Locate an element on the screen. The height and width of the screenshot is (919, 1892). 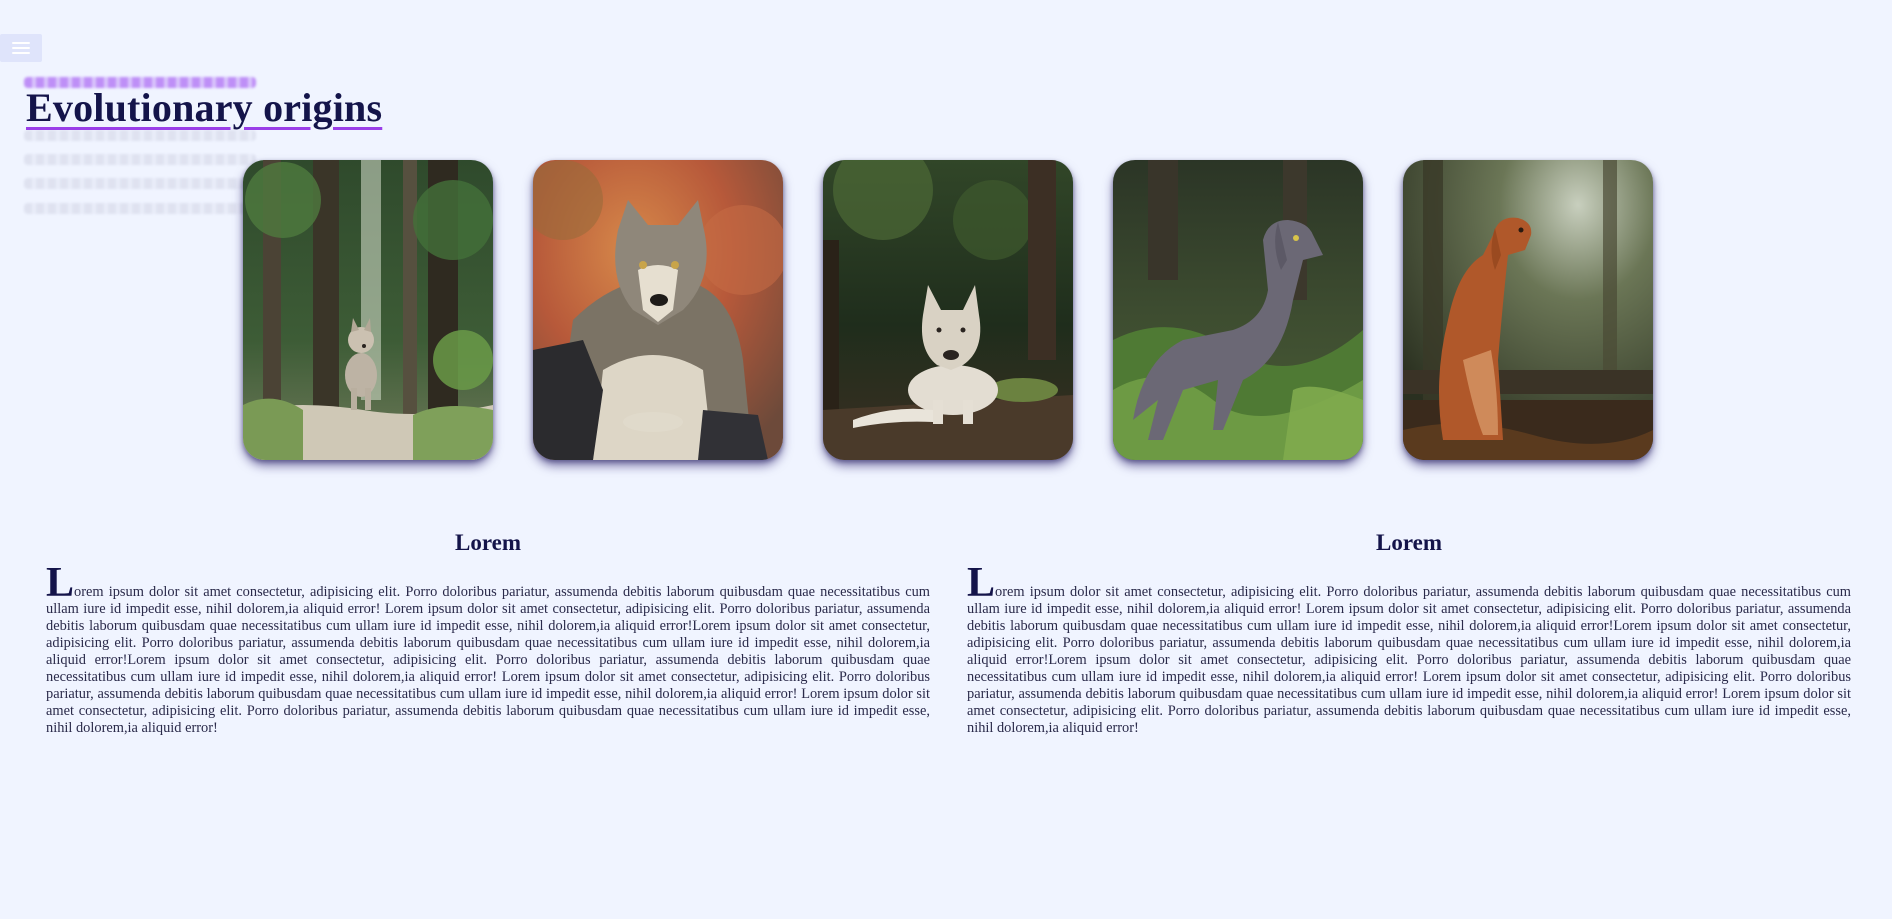
gallery-image-weimaraner is located at coordinates (1238, 310).